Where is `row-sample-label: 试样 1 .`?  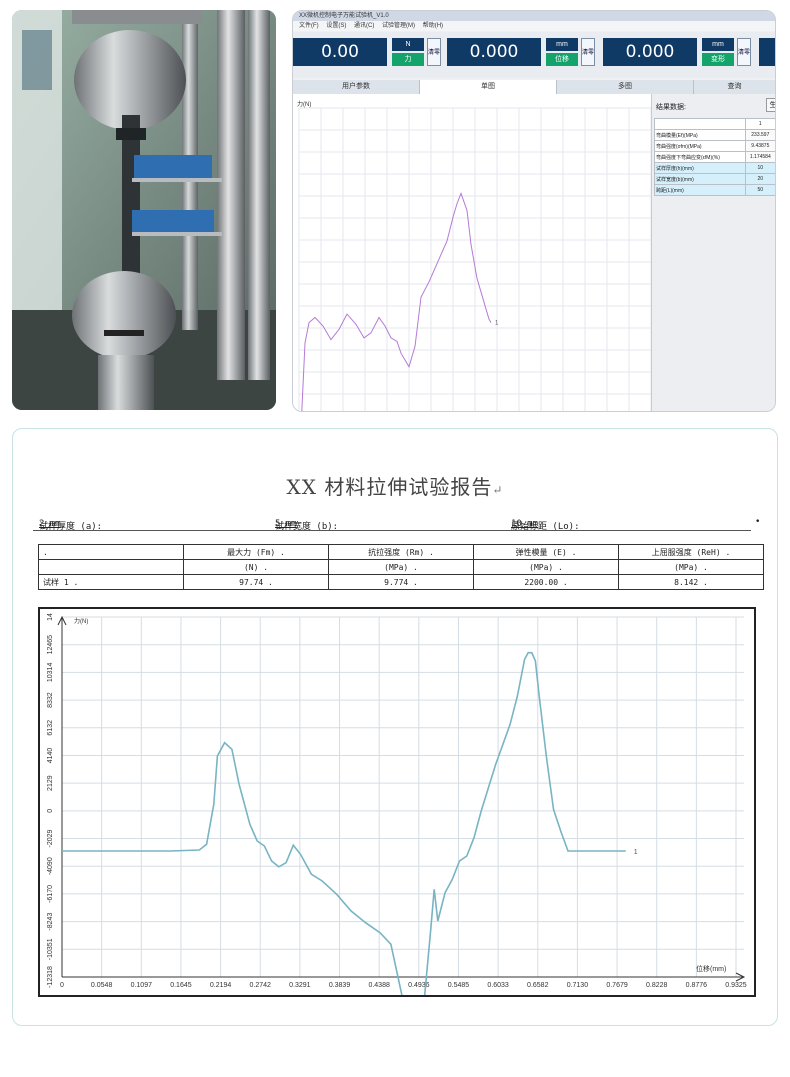 row-sample-label: 试样 1 . is located at coordinates (111, 582).